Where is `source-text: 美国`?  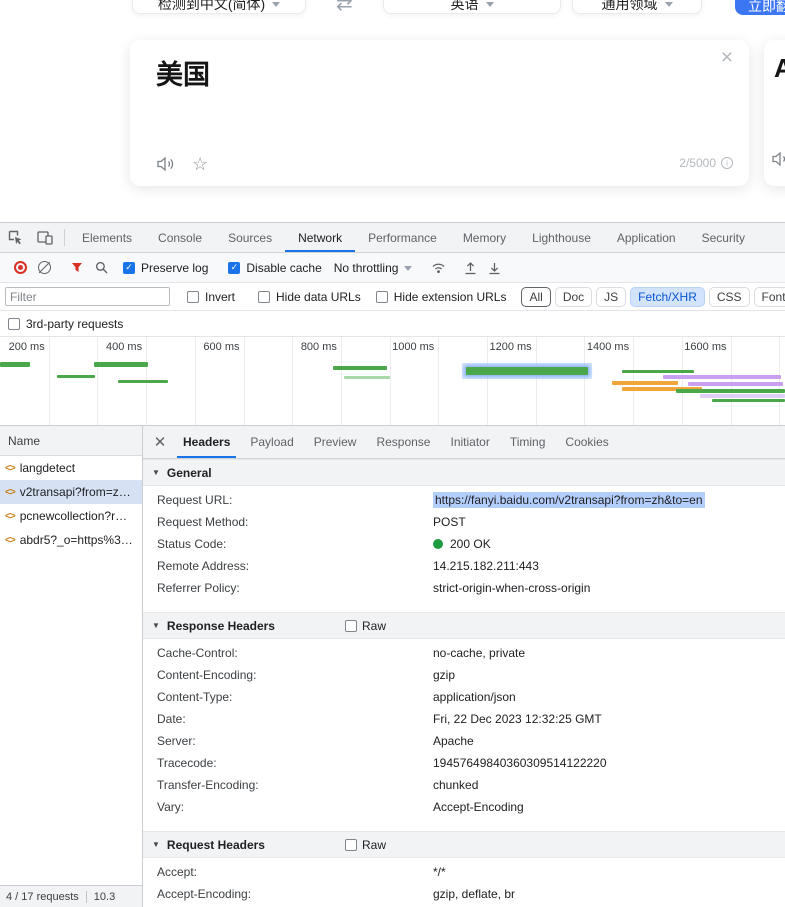
source-text: 美国 is located at coordinates (183, 72).